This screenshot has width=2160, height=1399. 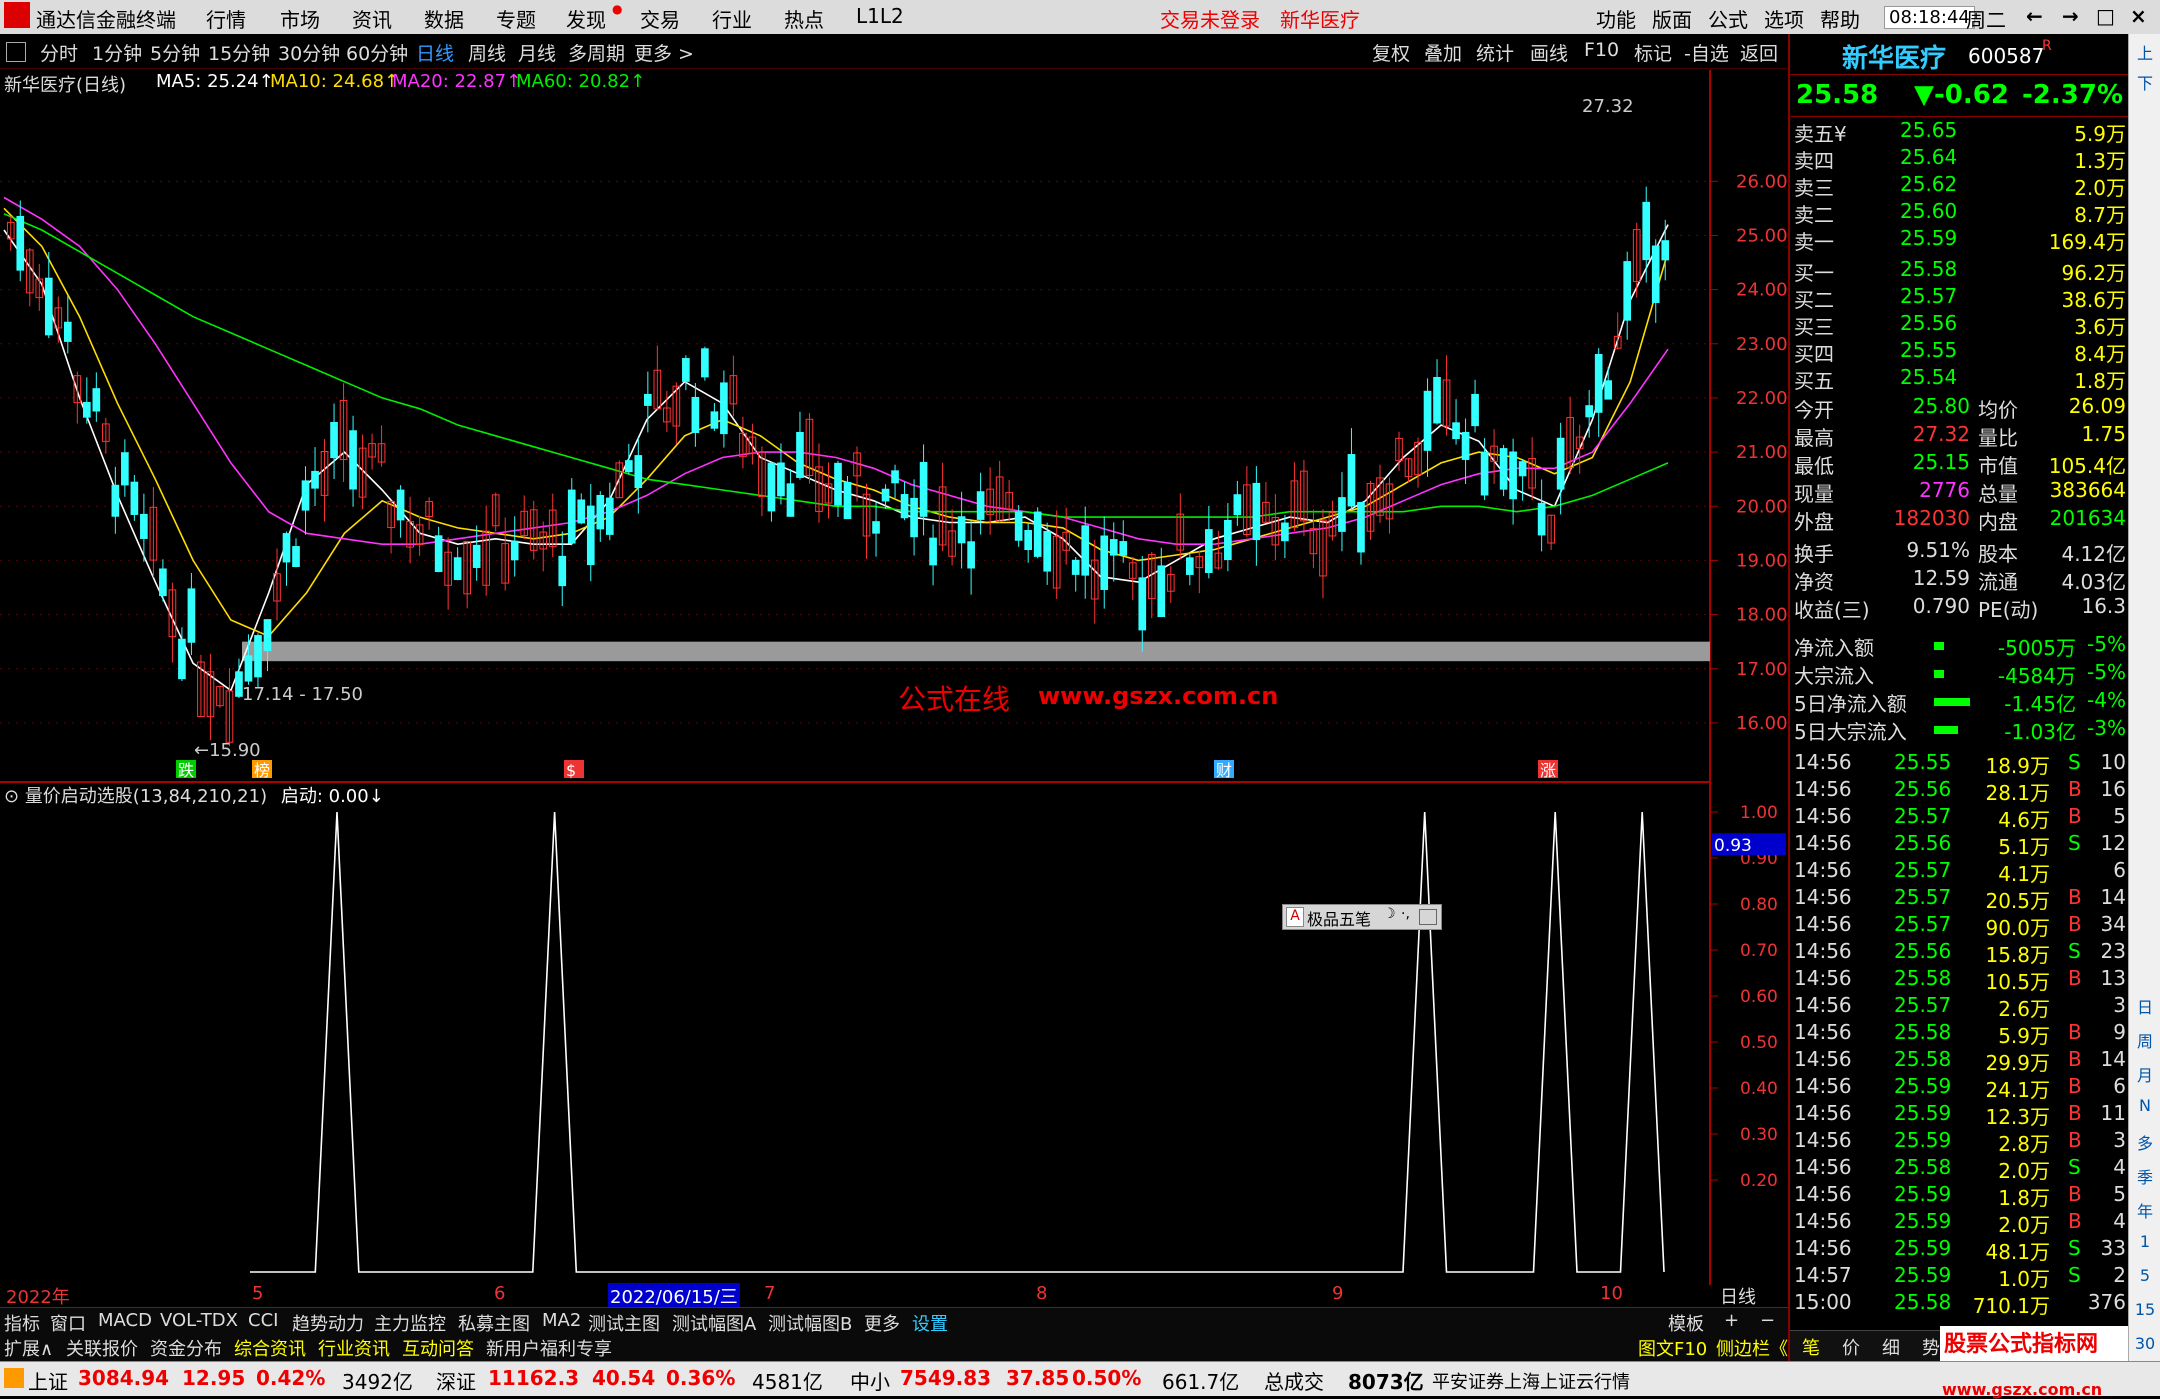 I want to click on tab-guanlianbaojia: 关联报价, so click(x=102, y=1348).